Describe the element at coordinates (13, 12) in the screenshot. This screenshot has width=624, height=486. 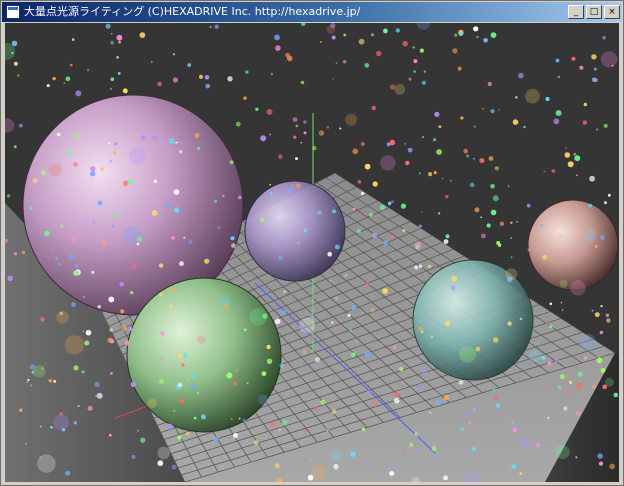
I see `app-window-icon` at that location.